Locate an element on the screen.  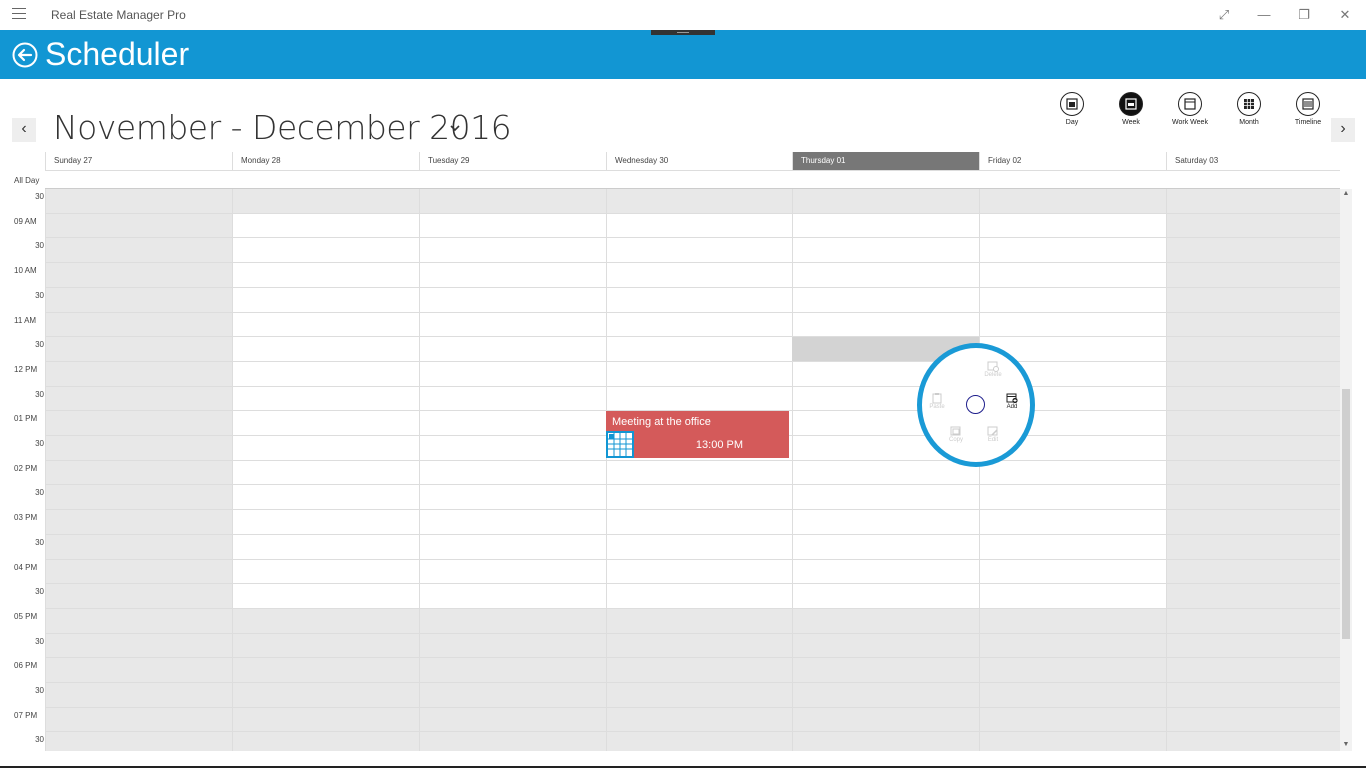
radial-menu-center-button is located at coordinates (975, 404).